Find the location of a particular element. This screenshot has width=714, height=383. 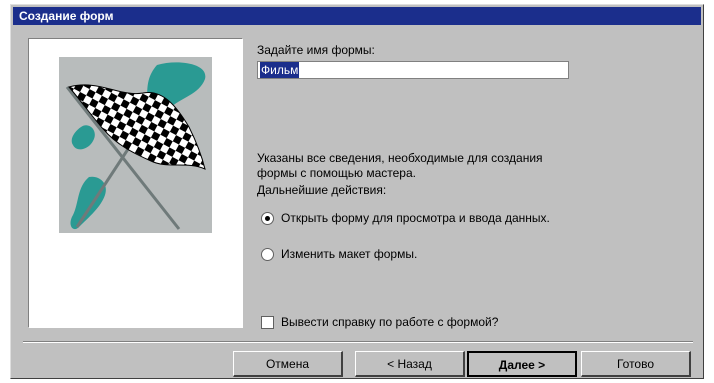

info-text-line-2: формы с помощью мастера. is located at coordinates (336, 173).